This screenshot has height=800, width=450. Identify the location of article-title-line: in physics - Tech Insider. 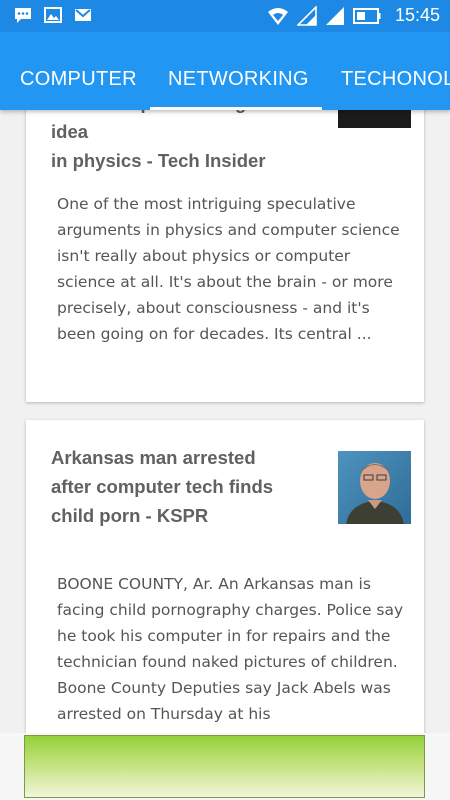
(158, 160).